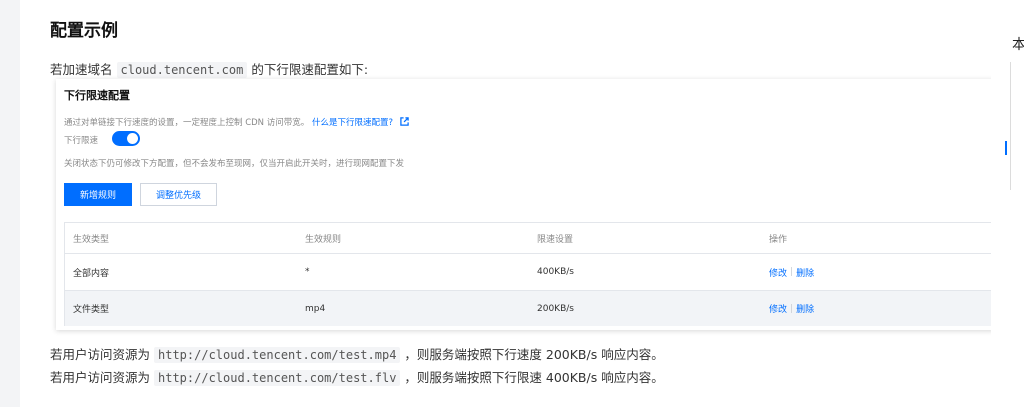 This screenshot has height=407, width=1024. I want to click on row-rule: *, so click(307, 272).